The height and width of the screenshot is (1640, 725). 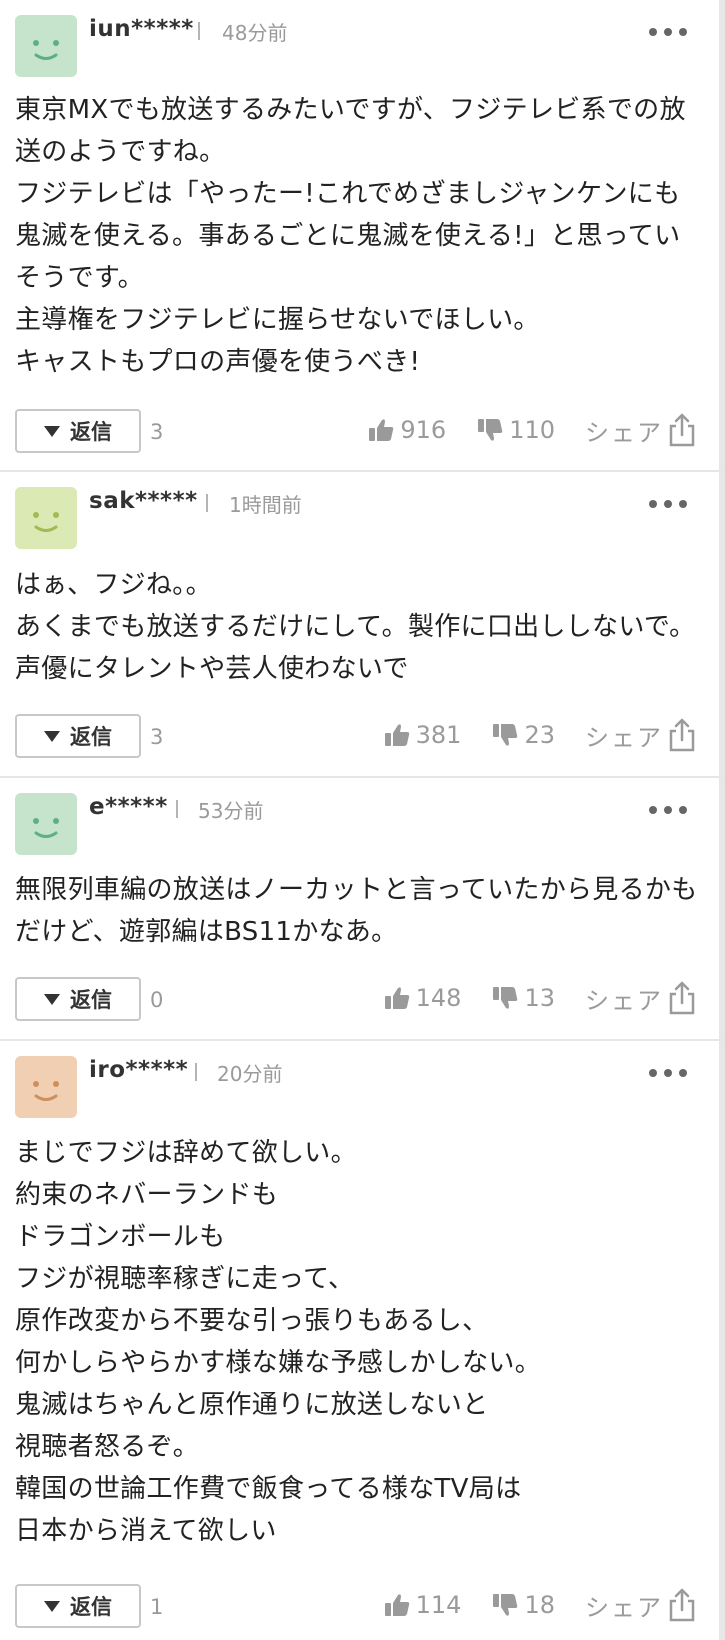 What do you see at coordinates (141, 29) in the screenshot?
I see `username: iun*****` at bounding box center [141, 29].